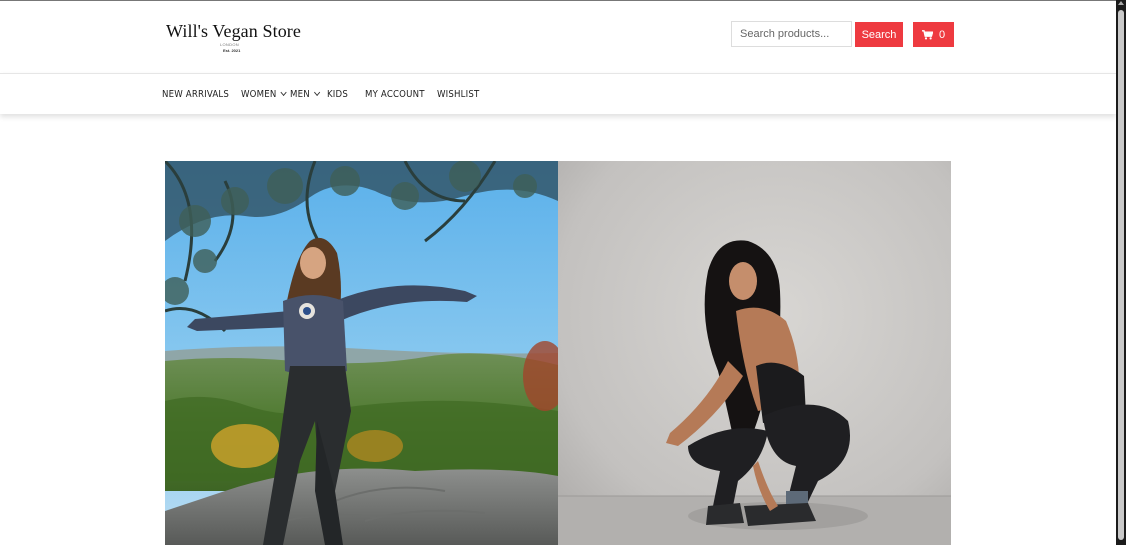 The height and width of the screenshot is (545, 1126). I want to click on store-logo: Will's Vegan Store LONDON Est. 2021, so click(233, 39).